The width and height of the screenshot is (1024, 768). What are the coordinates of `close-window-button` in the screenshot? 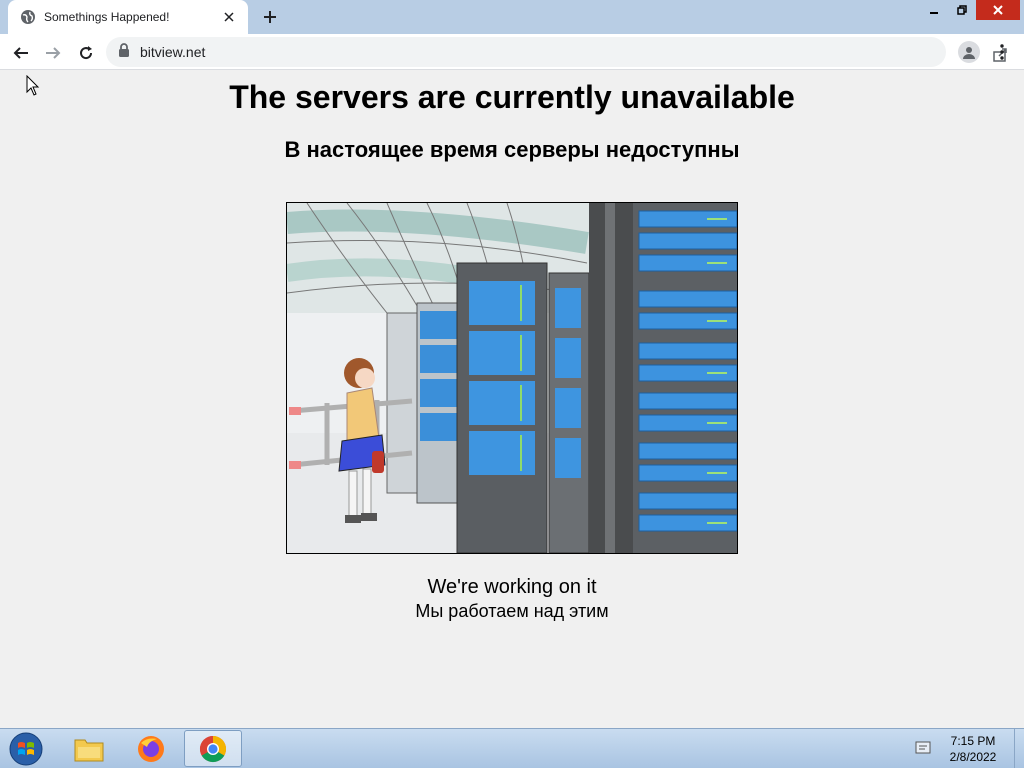 It's located at (998, 10).